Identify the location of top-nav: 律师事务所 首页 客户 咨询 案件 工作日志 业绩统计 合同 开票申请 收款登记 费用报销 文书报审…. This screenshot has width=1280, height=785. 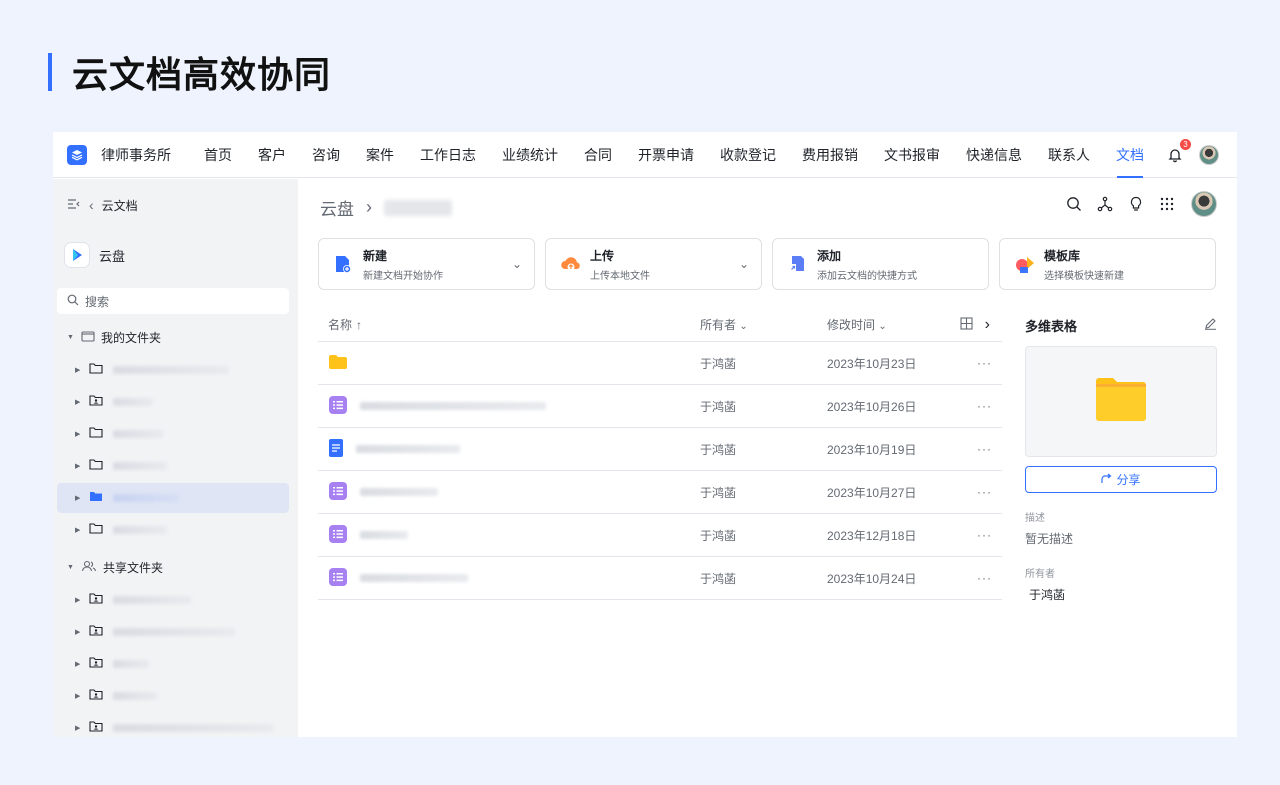
(645, 155).